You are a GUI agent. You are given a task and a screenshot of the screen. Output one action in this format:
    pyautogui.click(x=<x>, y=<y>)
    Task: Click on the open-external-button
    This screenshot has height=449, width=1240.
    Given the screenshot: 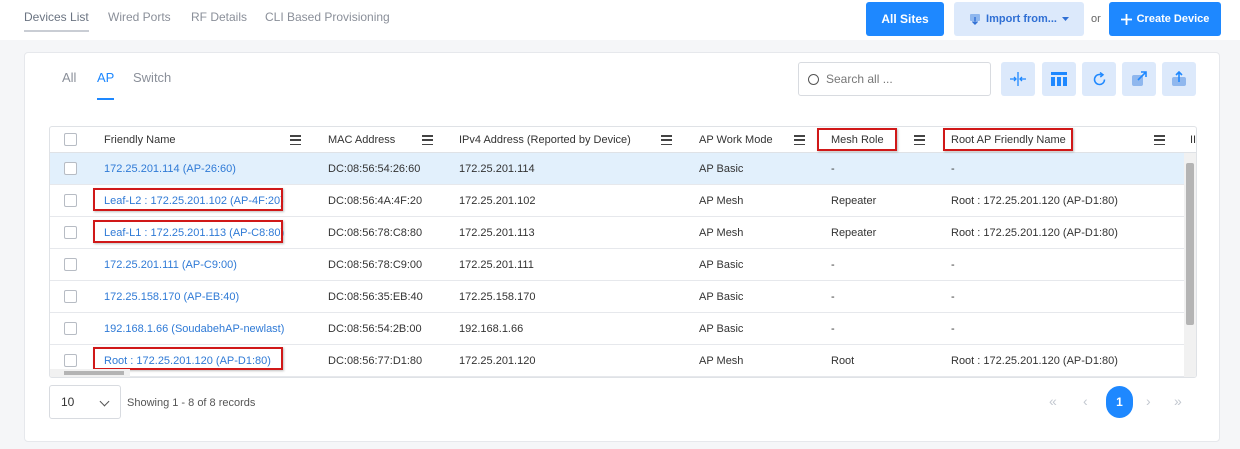 What is the action you would take?
    pyautogui.click(x=1139, y=79)
    